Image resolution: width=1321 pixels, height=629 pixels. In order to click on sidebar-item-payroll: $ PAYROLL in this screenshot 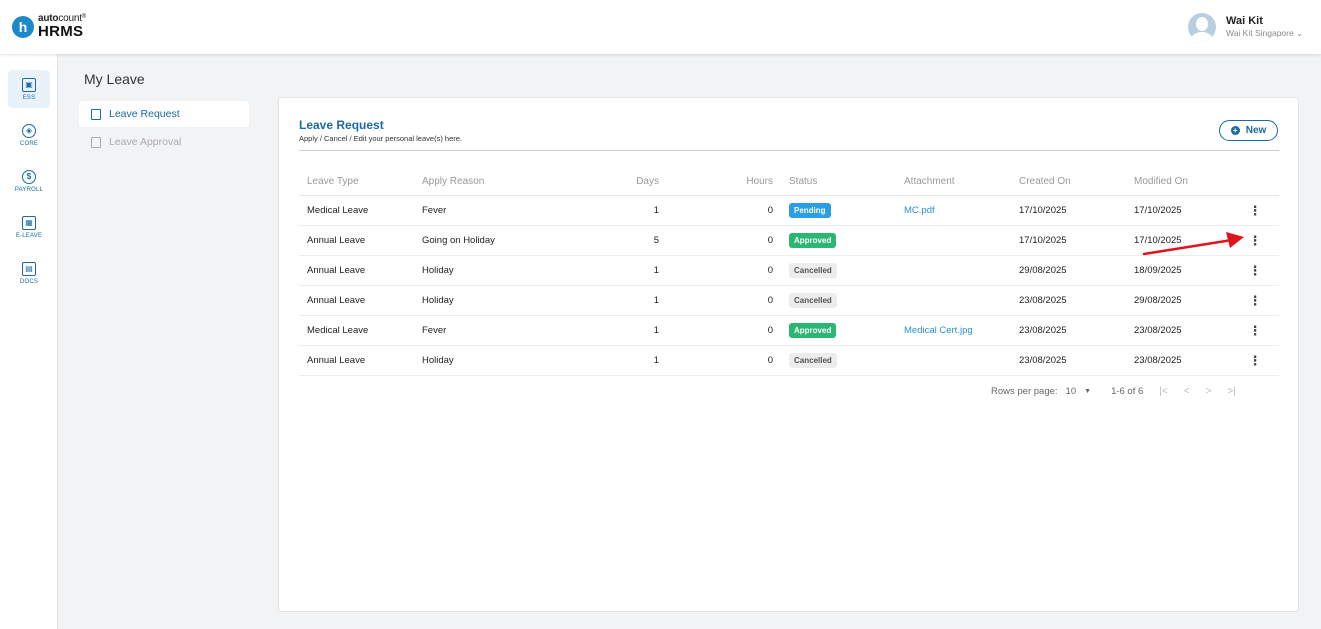, I will do `click(29, 181)`.